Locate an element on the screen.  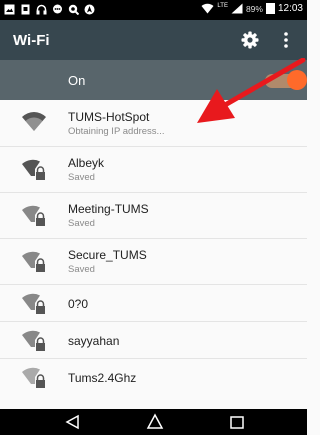
network-row-secure-tums: Secure_TUMS Saved is located at coordinates (153, 262).